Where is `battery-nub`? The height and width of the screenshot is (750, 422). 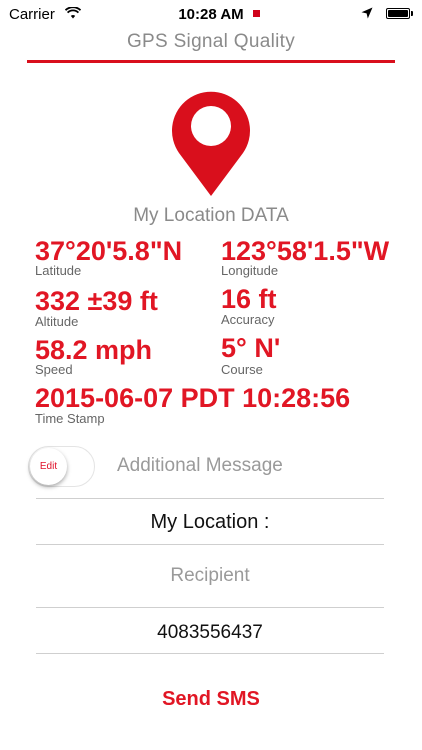 battery-nub is located at coordinates (412, 13).